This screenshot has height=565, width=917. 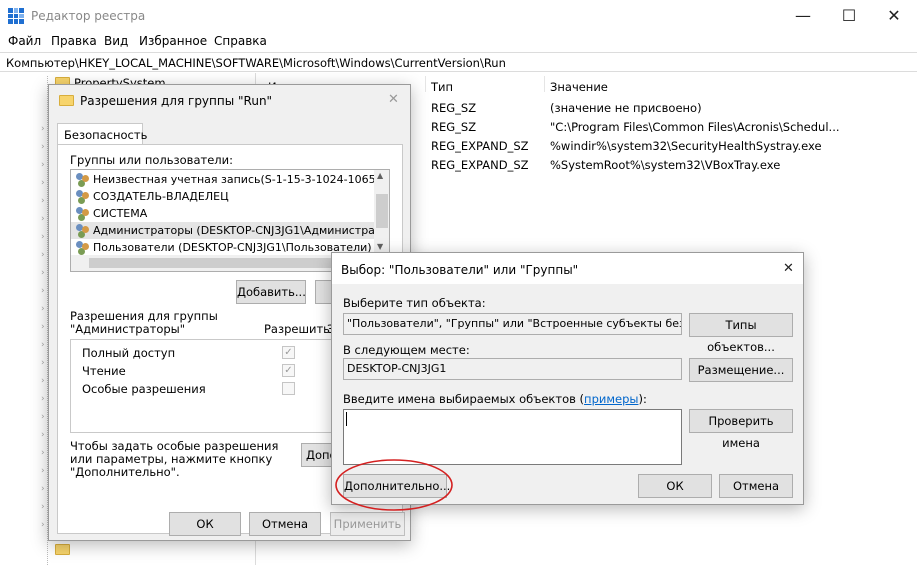 I want to click on permissions-dialog-title: Разрешения для группы "Run", so click(x=176, y=101).